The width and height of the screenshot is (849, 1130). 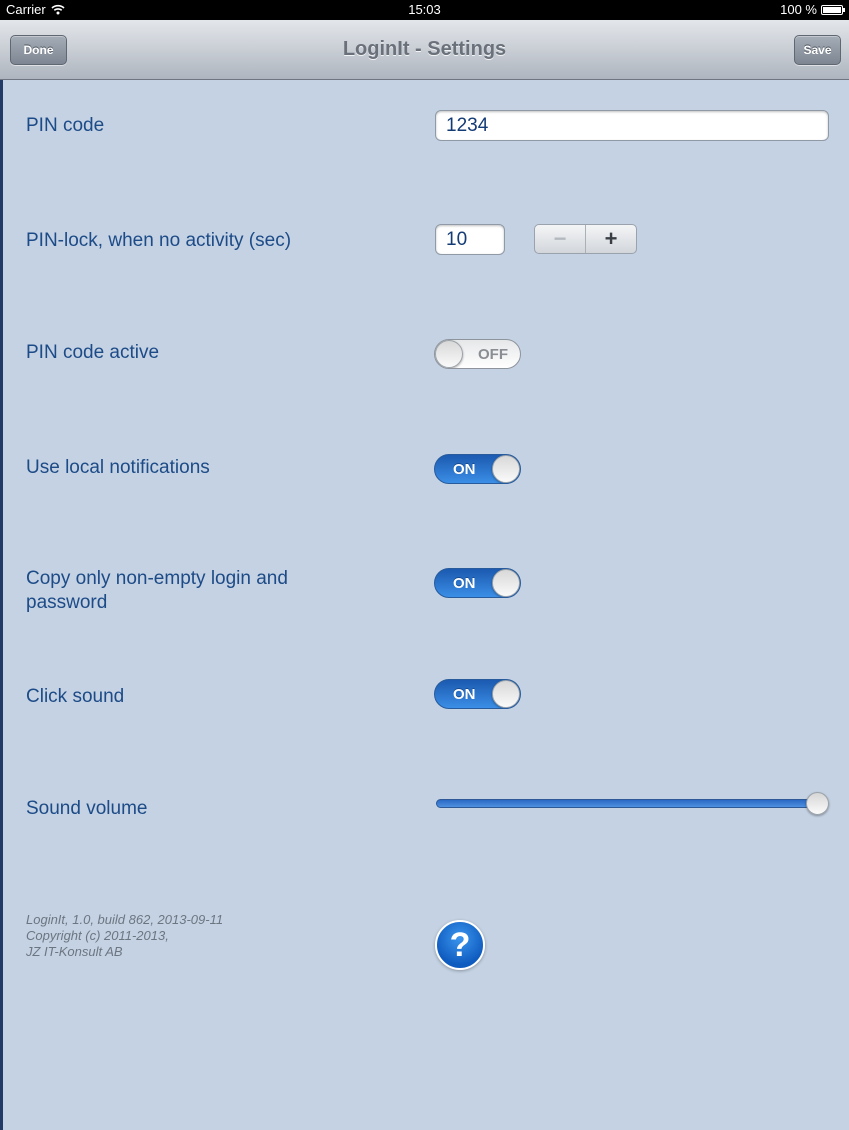 I want to click on local-notifications-toggle: ON, so click(x=477, y=469).